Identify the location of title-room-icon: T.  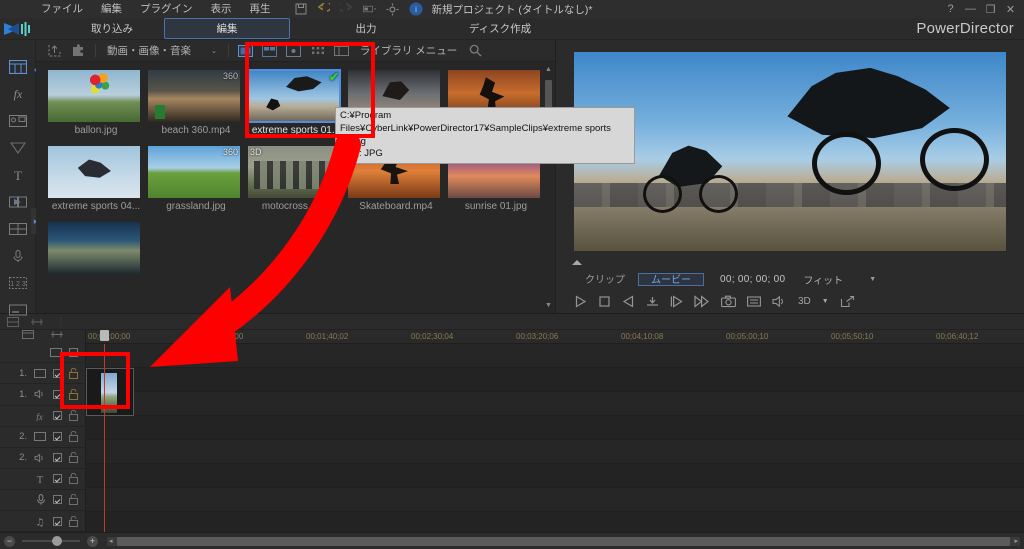
(18, 175).